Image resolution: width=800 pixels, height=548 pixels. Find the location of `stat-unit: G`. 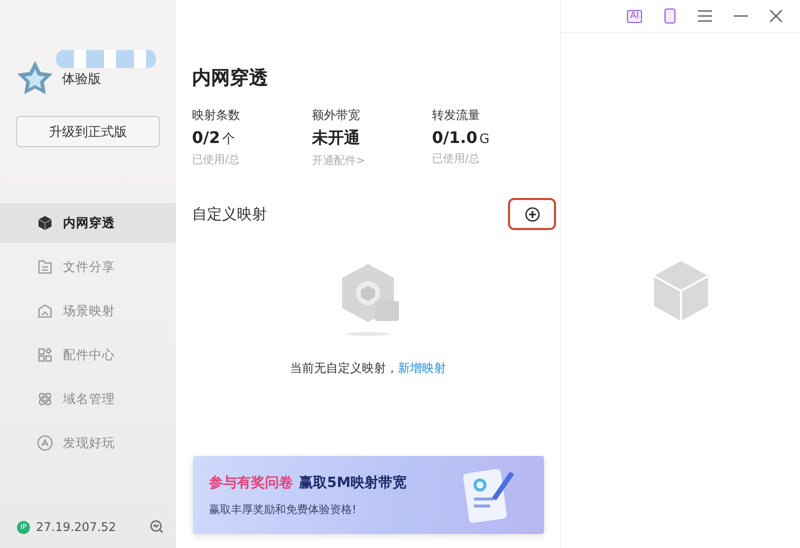

stat-unit: G is located at coordinates (484, 139).